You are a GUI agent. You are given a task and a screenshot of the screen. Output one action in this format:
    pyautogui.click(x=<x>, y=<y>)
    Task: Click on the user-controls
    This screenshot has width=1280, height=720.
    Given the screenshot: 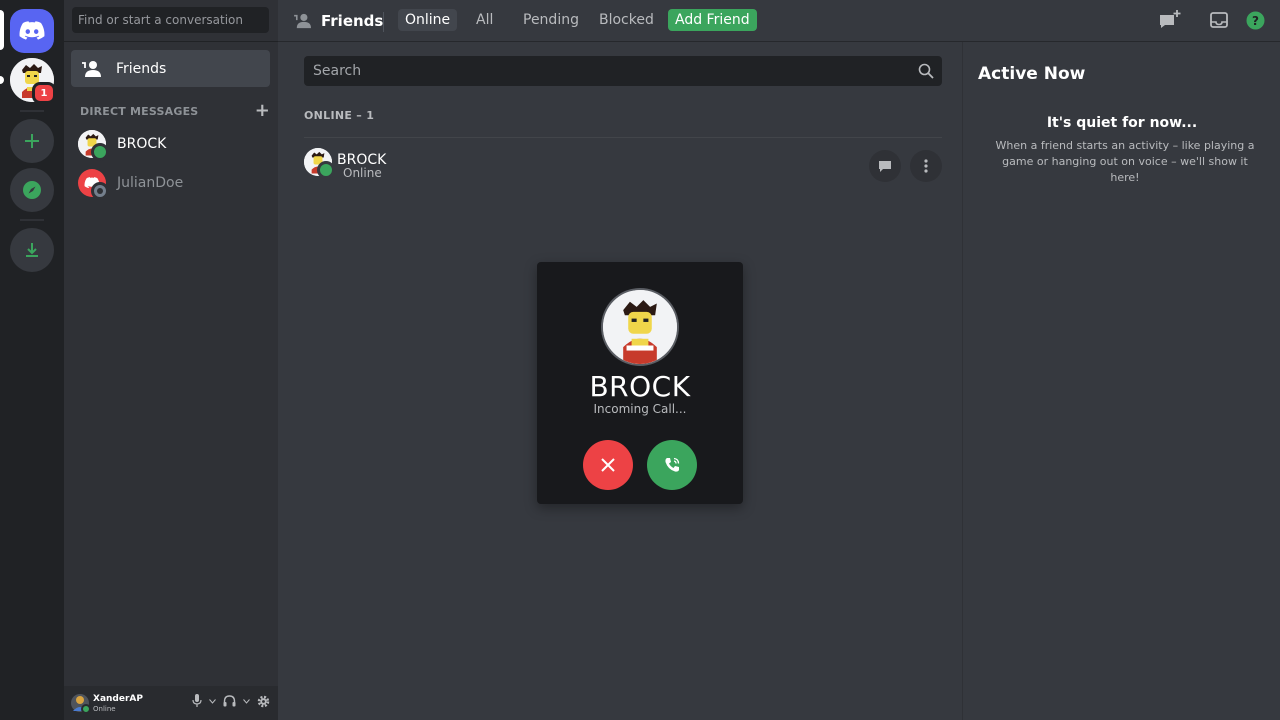 What is the action you would take?
    pyautogui.click(x=231, y=701)
    